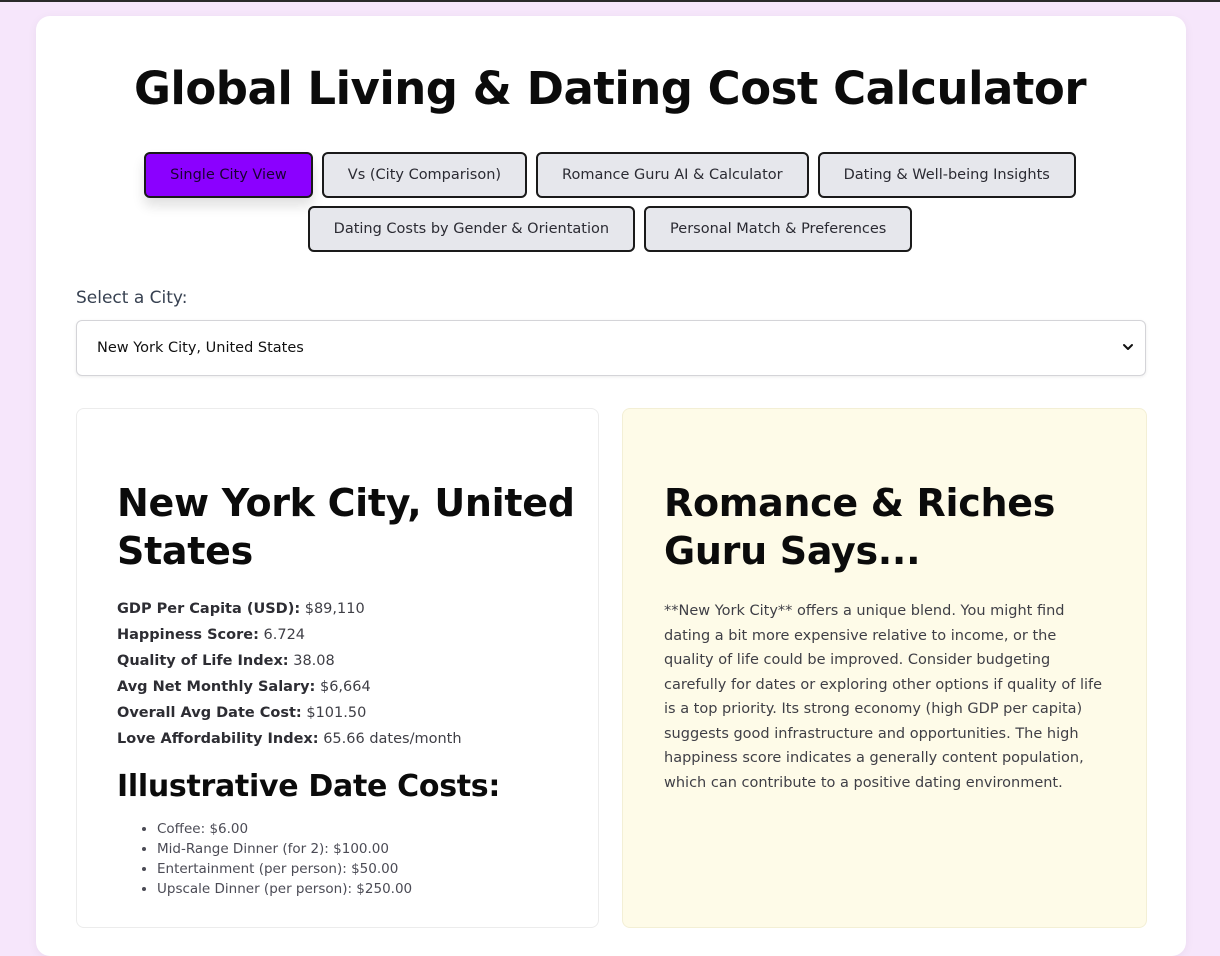  I want to click on list-item: Mid-Range Dinner (for 2): $100.00, so click(284, 849).